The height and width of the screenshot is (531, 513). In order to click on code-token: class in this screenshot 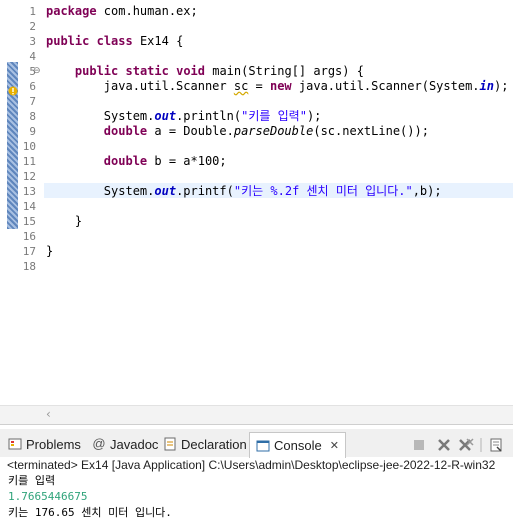, I will do `click(114, 41)`.